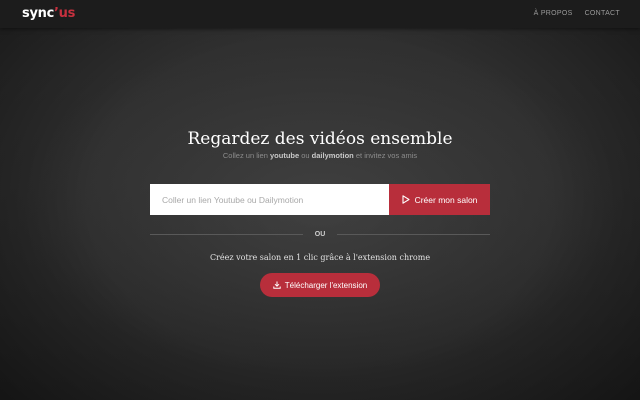 Image resolution: width=640 pixels, height=400 pixels. I want to click on separator-line-right, so click(413, 234).